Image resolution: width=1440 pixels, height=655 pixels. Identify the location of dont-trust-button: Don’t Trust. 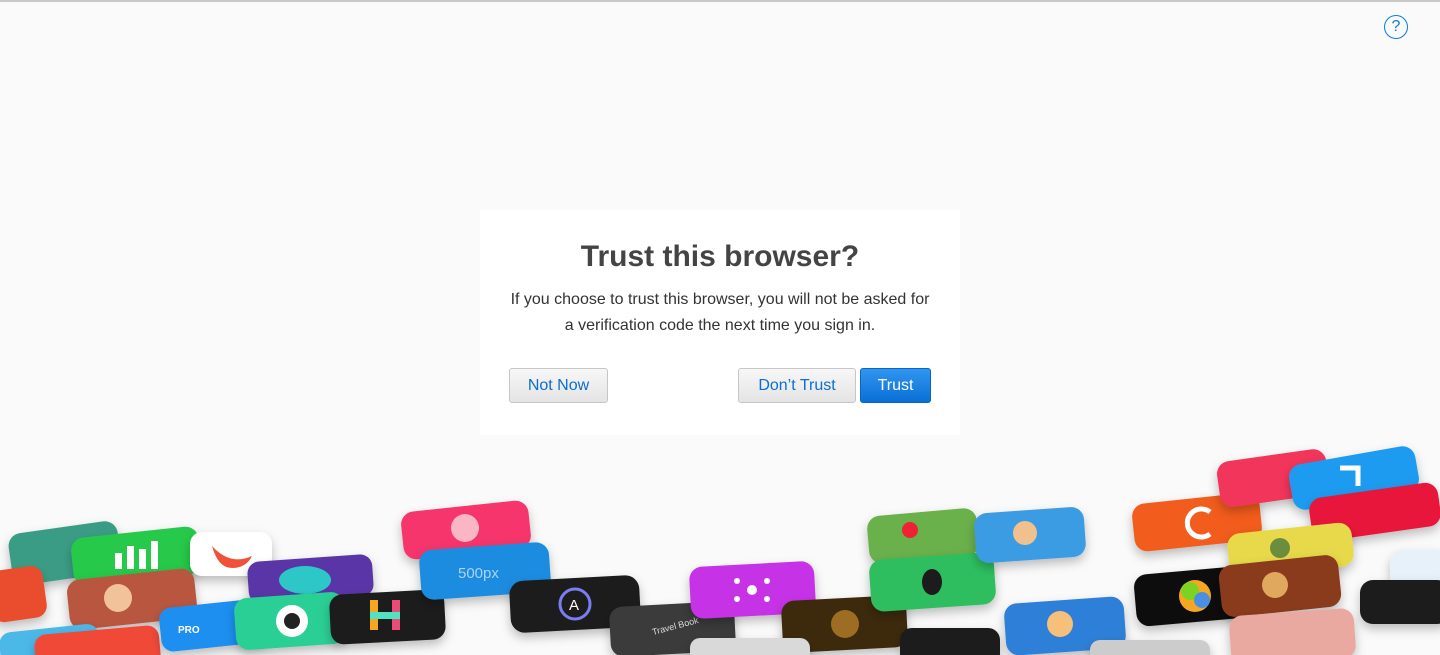
(797, 385).